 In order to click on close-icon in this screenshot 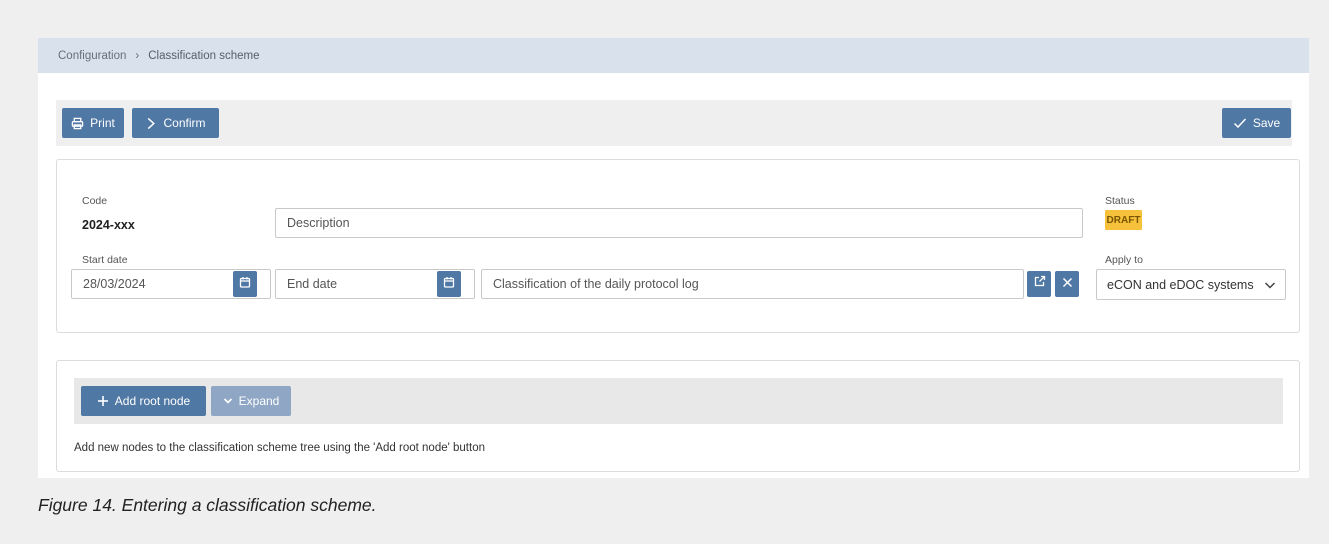, I will do `click(1067, 284)`.